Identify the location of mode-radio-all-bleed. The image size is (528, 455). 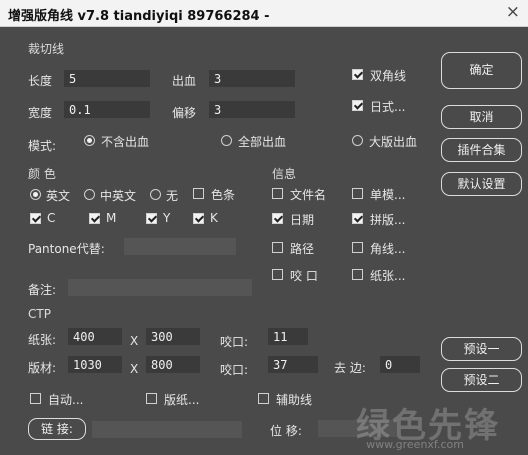
(226, 140).